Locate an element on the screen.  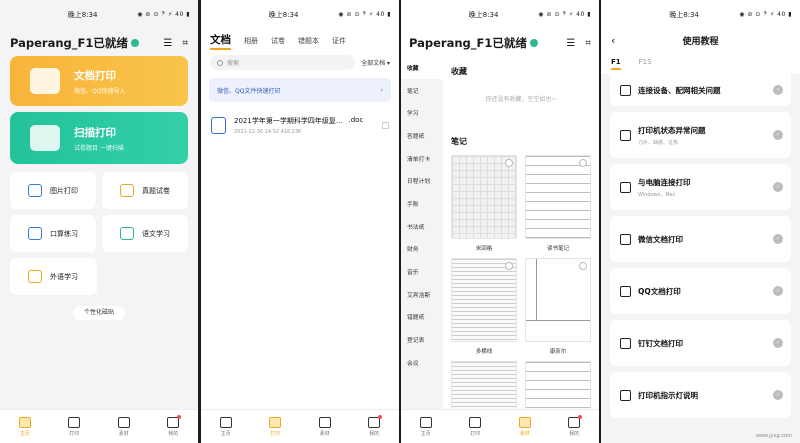
favorites-empty-text: 你还没有收藏，空空如也~ is located at coordinates (521, 99).